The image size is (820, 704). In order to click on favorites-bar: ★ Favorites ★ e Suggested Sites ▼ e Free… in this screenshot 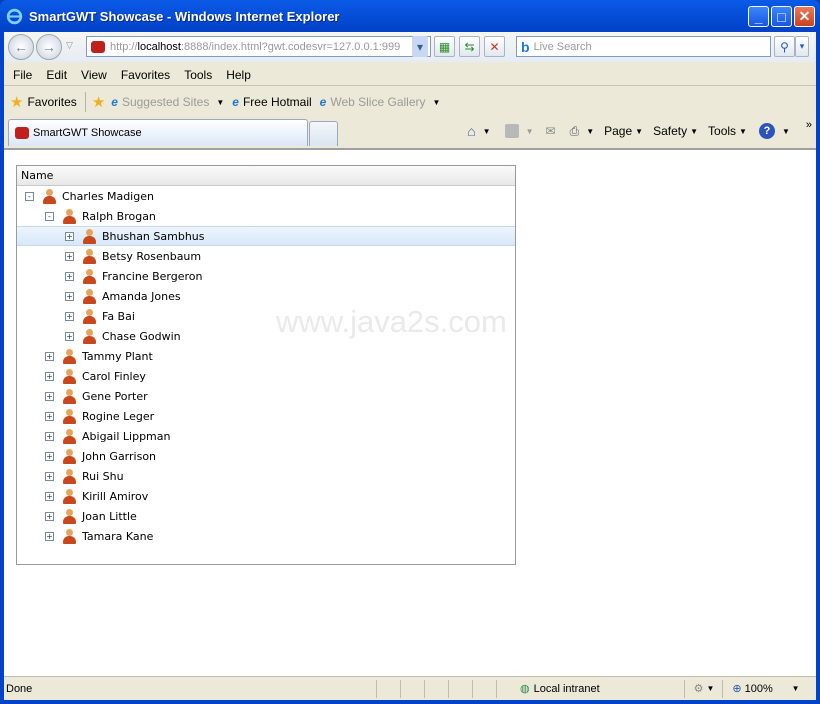, I will do `click(410, 102)`.